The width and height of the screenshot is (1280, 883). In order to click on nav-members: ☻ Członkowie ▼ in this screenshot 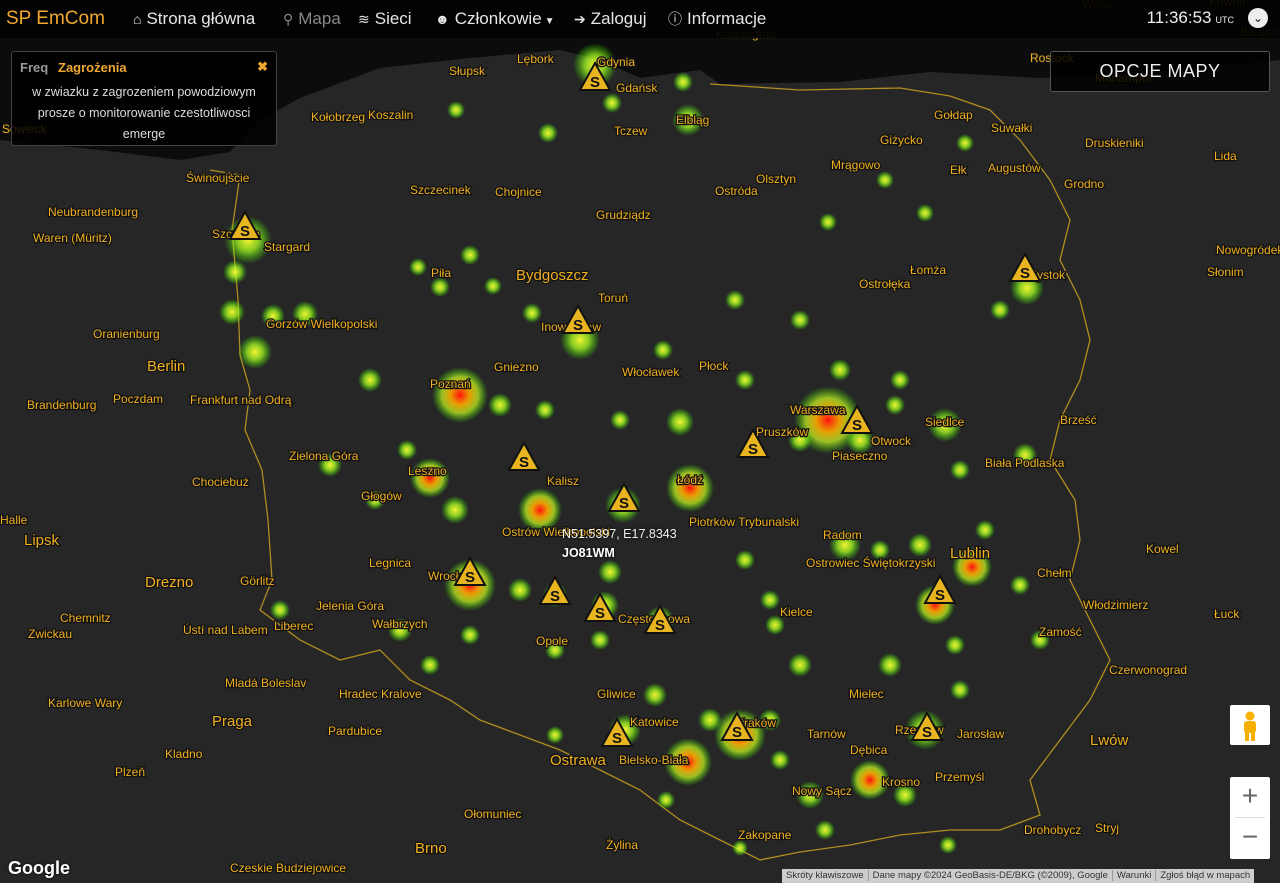, I will do `click(495, 19)`.